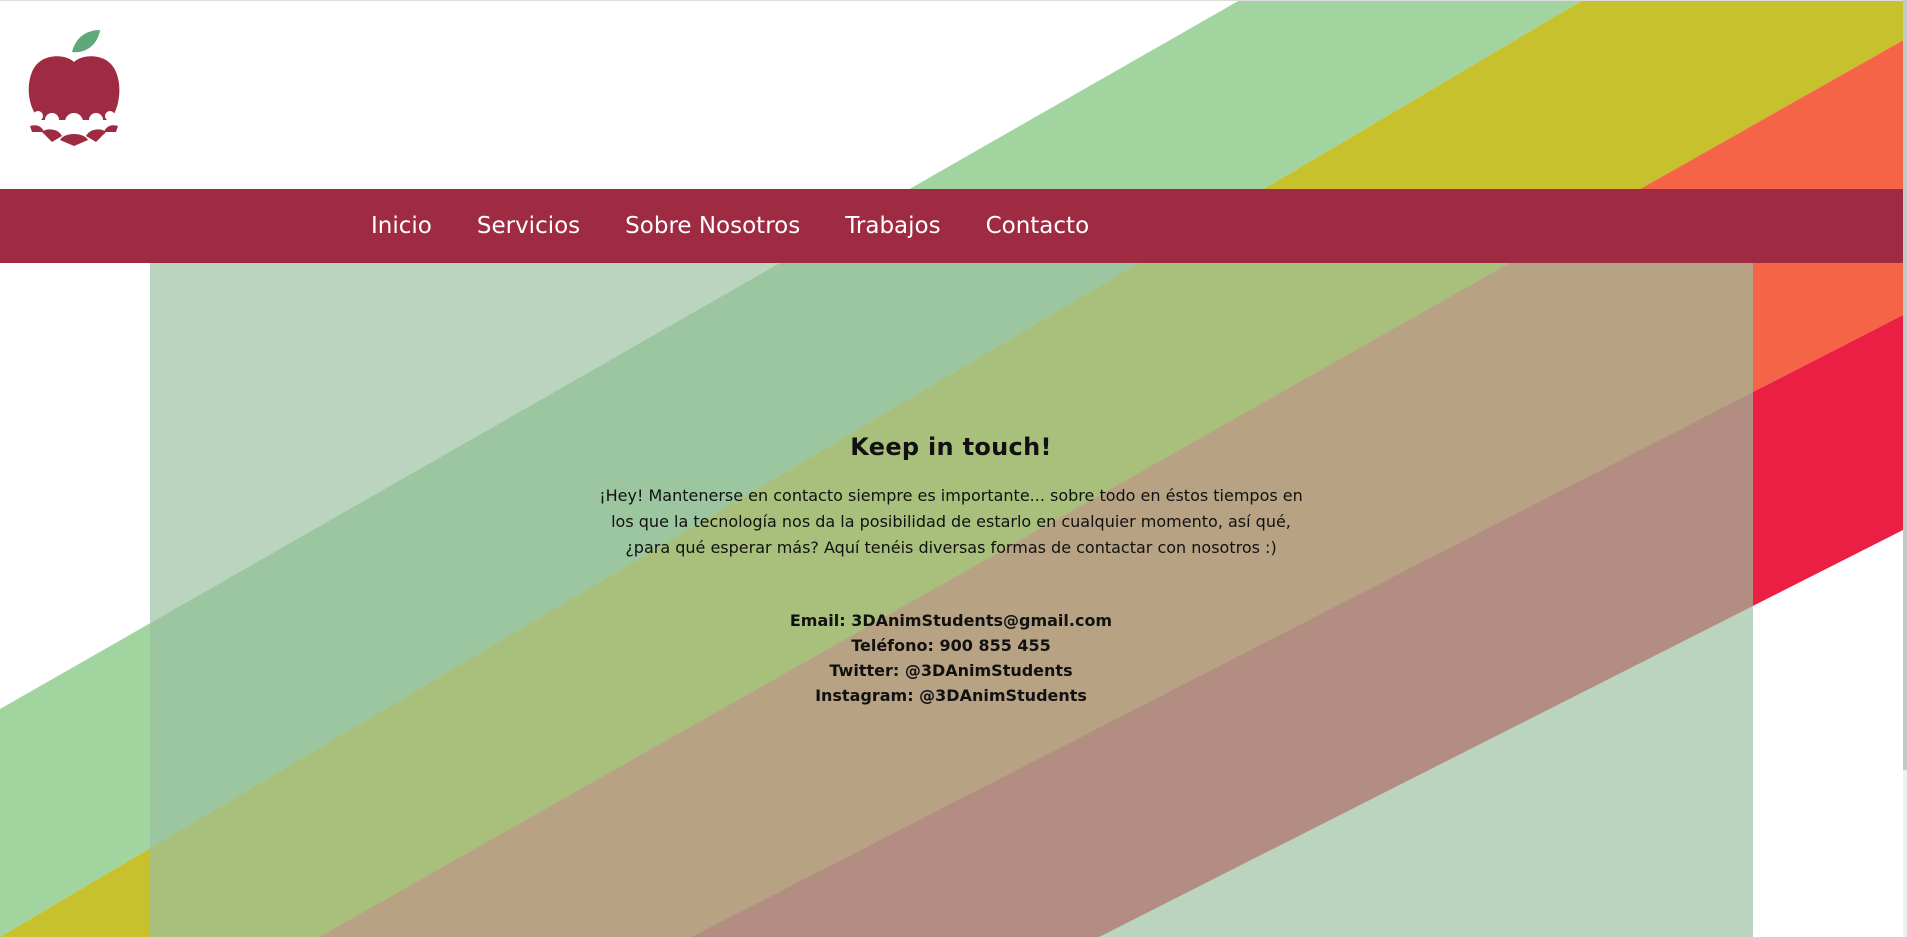 This screenshot has height=937, width=1907. What do you see at coordinates (951, 620) in the screenshot?
I see `contact-email: Email: 3DAnimStudents@gmail.com` at bounding box center [951, 620].